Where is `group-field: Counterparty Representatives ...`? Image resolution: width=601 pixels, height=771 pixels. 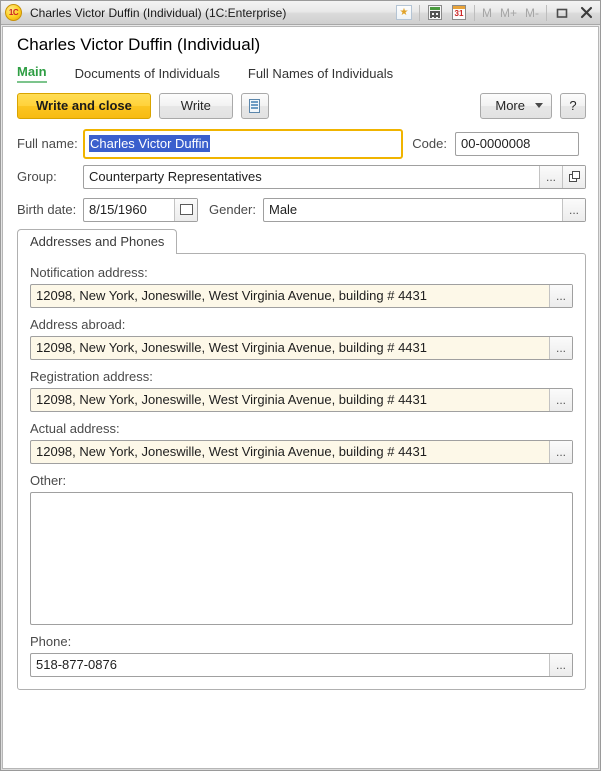 group-field: Counterparty Representatives ... is located at coordinates (334, 176).